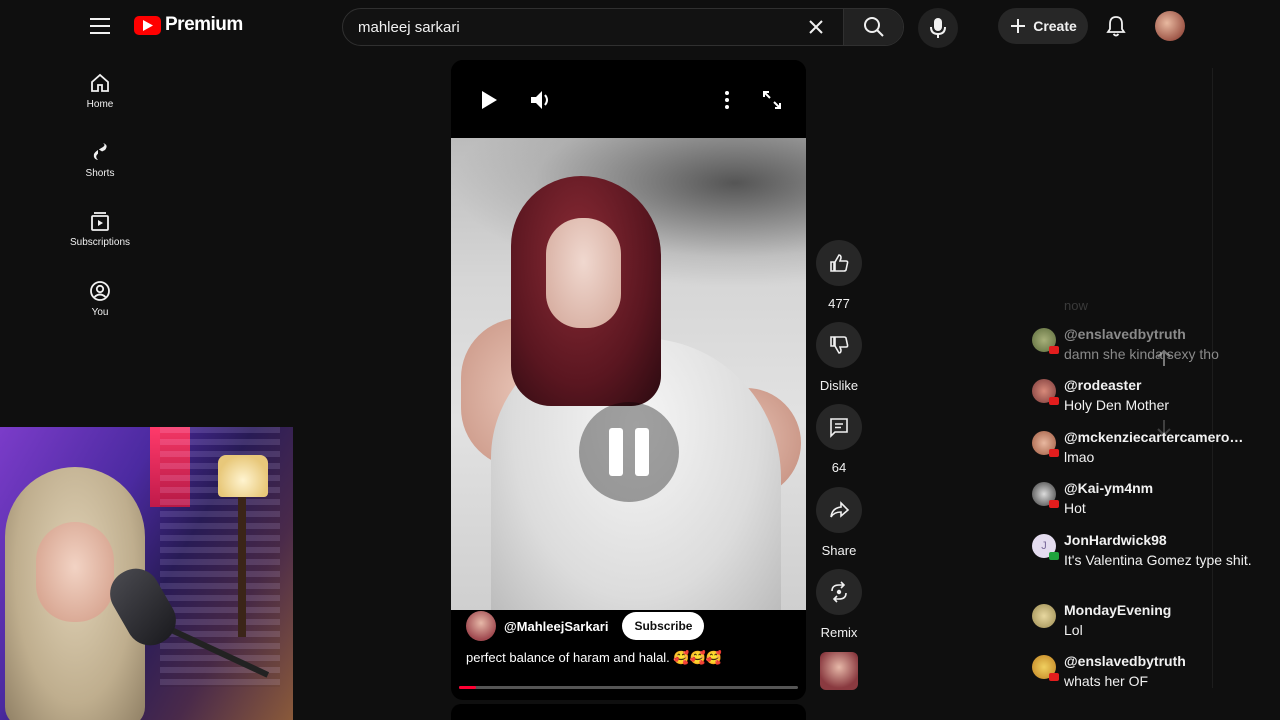 The image size is (1280, 720). What do you see at coordinates (100, 221) in the screenshot?
I see `subscriptions-icon` at bounding box center [100, 221].